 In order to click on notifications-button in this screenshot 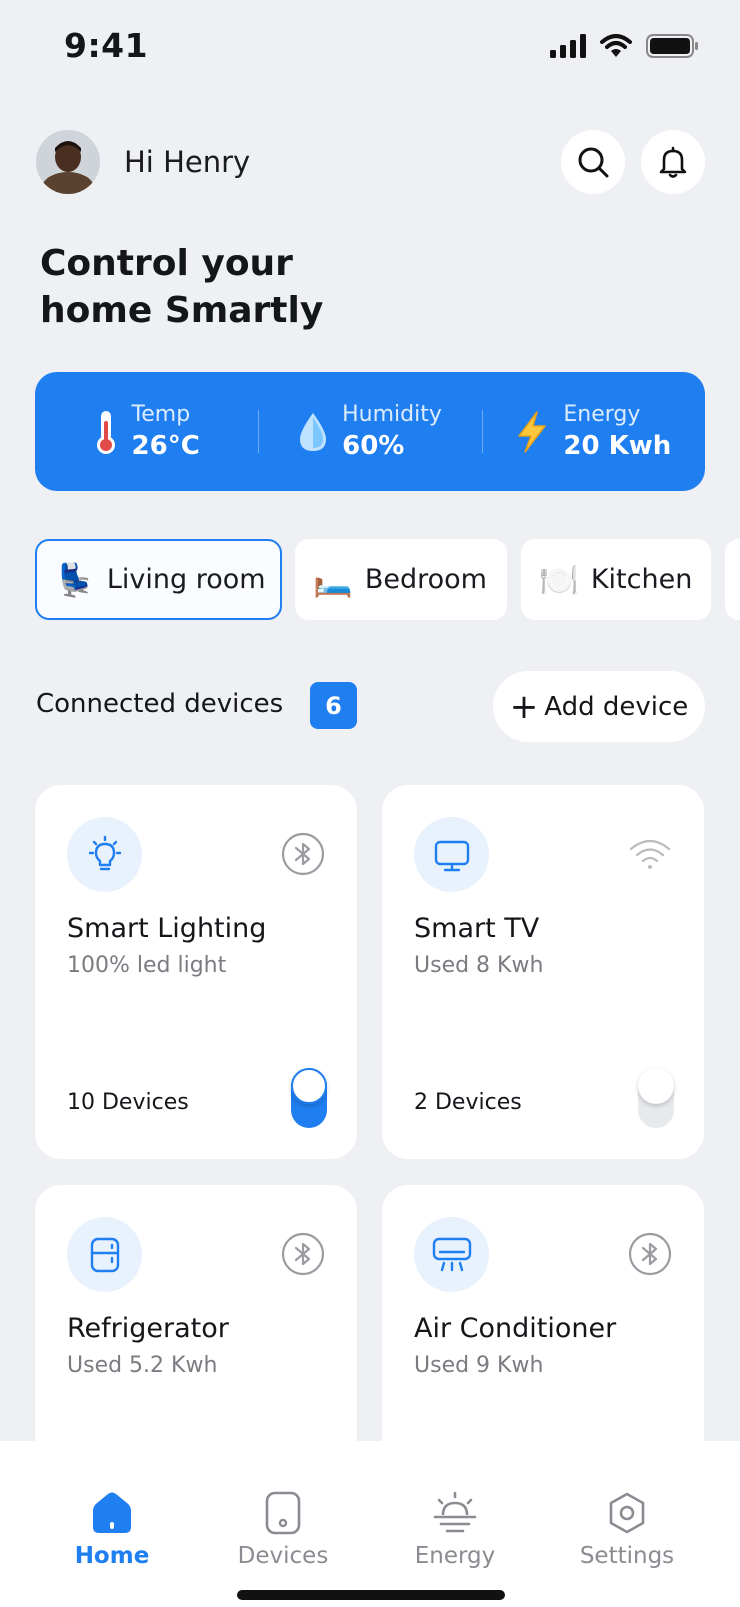, I will do `click(673, 162)`.